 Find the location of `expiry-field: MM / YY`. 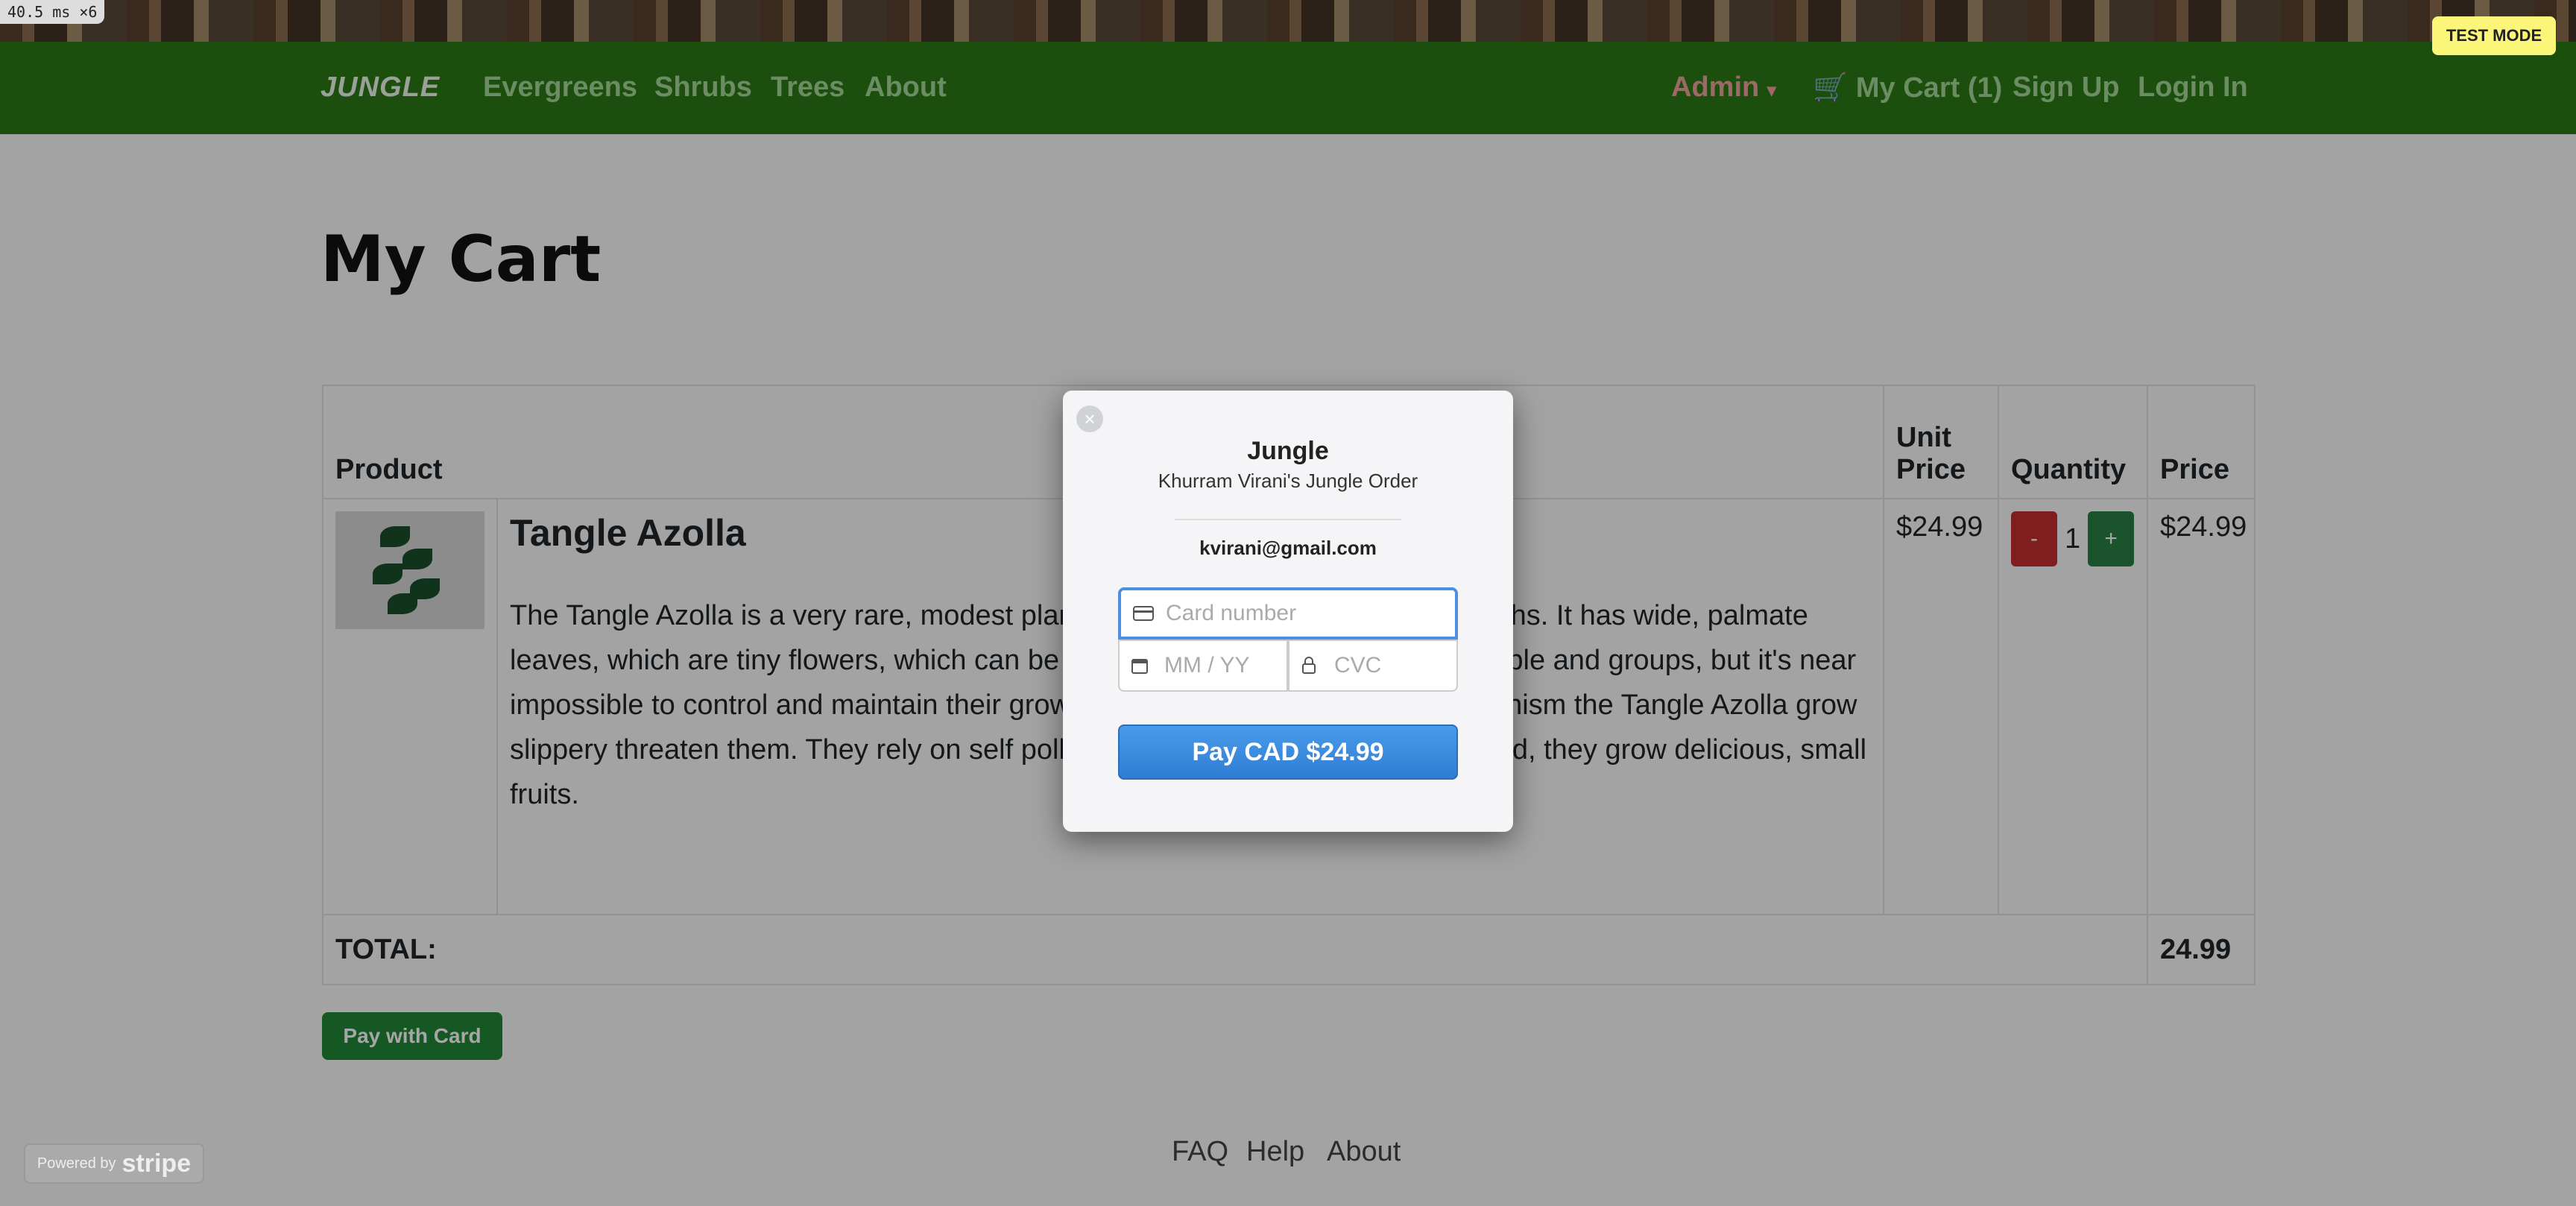

expiry-field: MM / YY is located at coordinates (1203, 666).